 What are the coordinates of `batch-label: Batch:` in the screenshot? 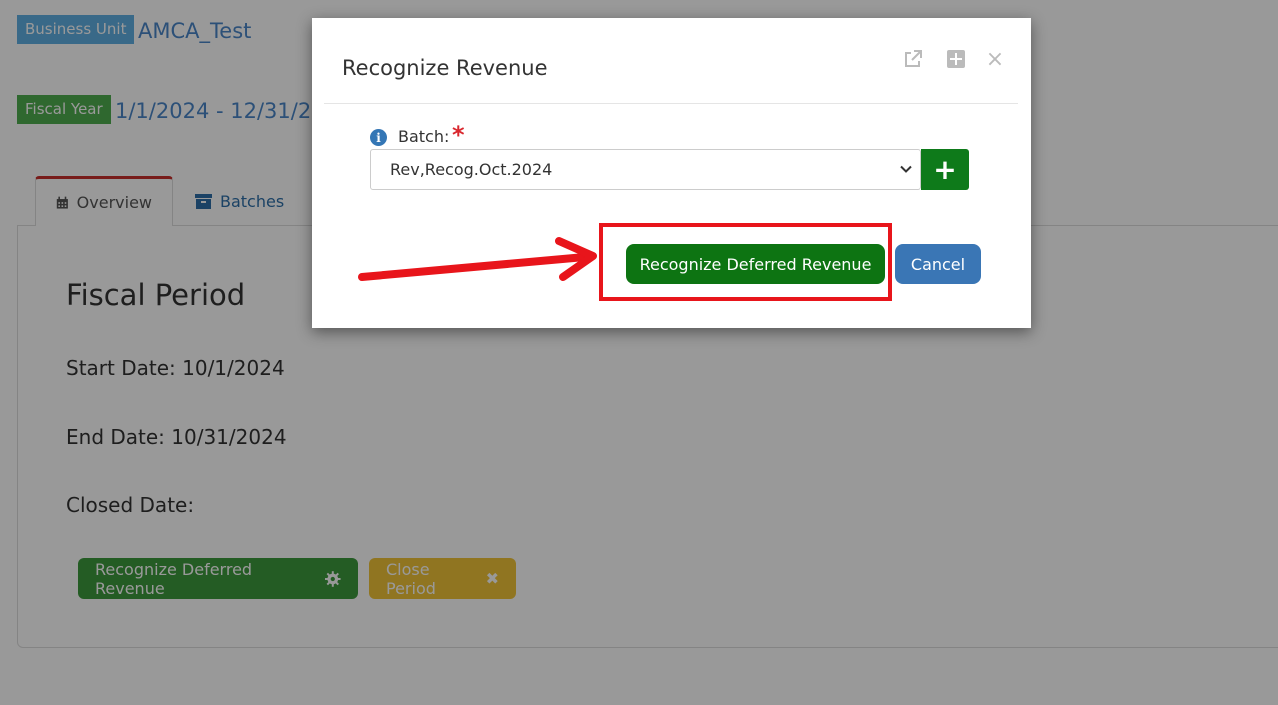 It's located at (424, 136).